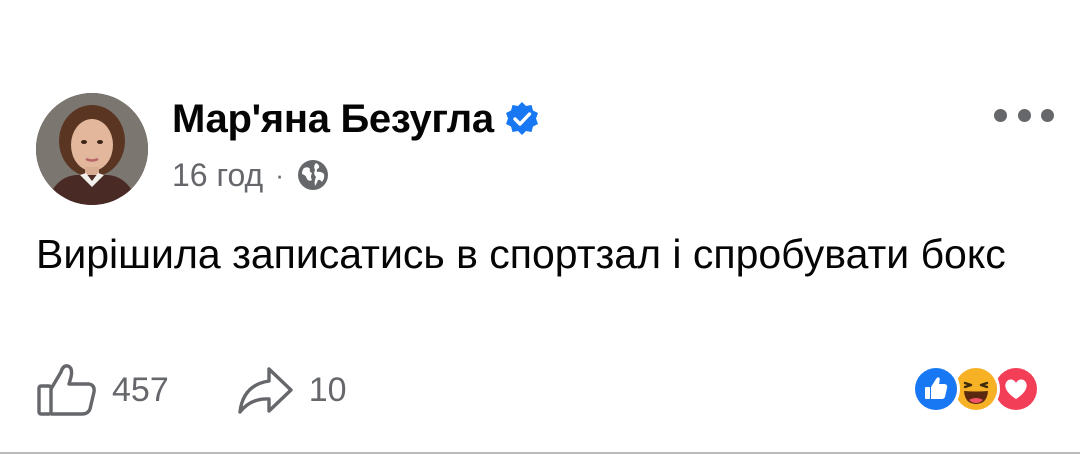 The image size is (1080, 454). What do you see at coordinates (217, 175) in the screenshot?
I see `post-timestamp: 16 год` at bounding box center [217, 175].